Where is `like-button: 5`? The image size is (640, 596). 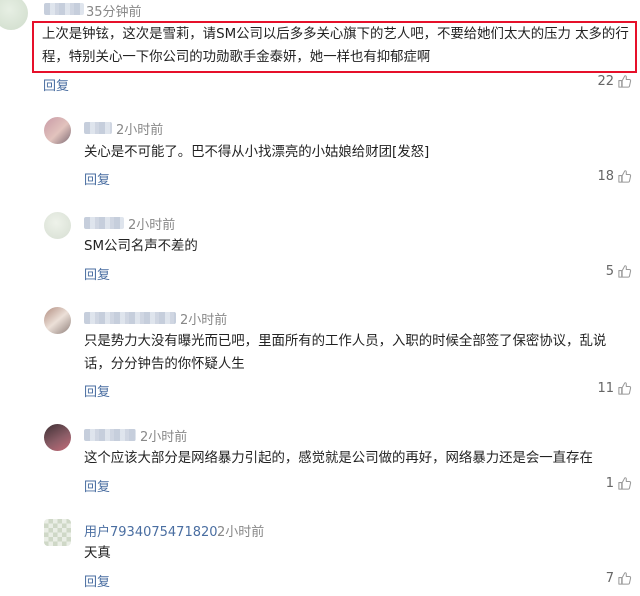 like-button: 5 is located at coordinates (619, 271).